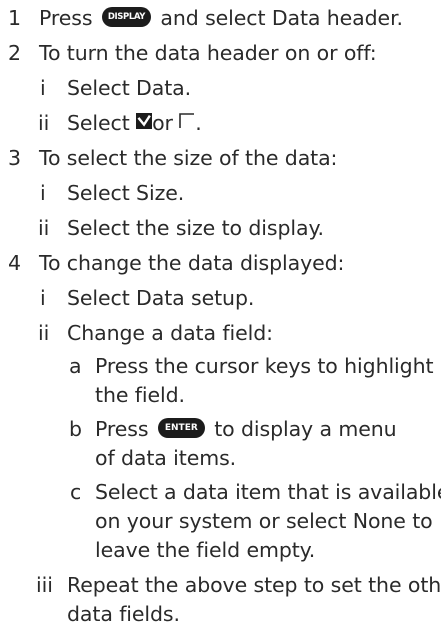 This screenshot has height=629, width=441. I want to click on display-key-icon: DISPLAY, so click(126, 17).